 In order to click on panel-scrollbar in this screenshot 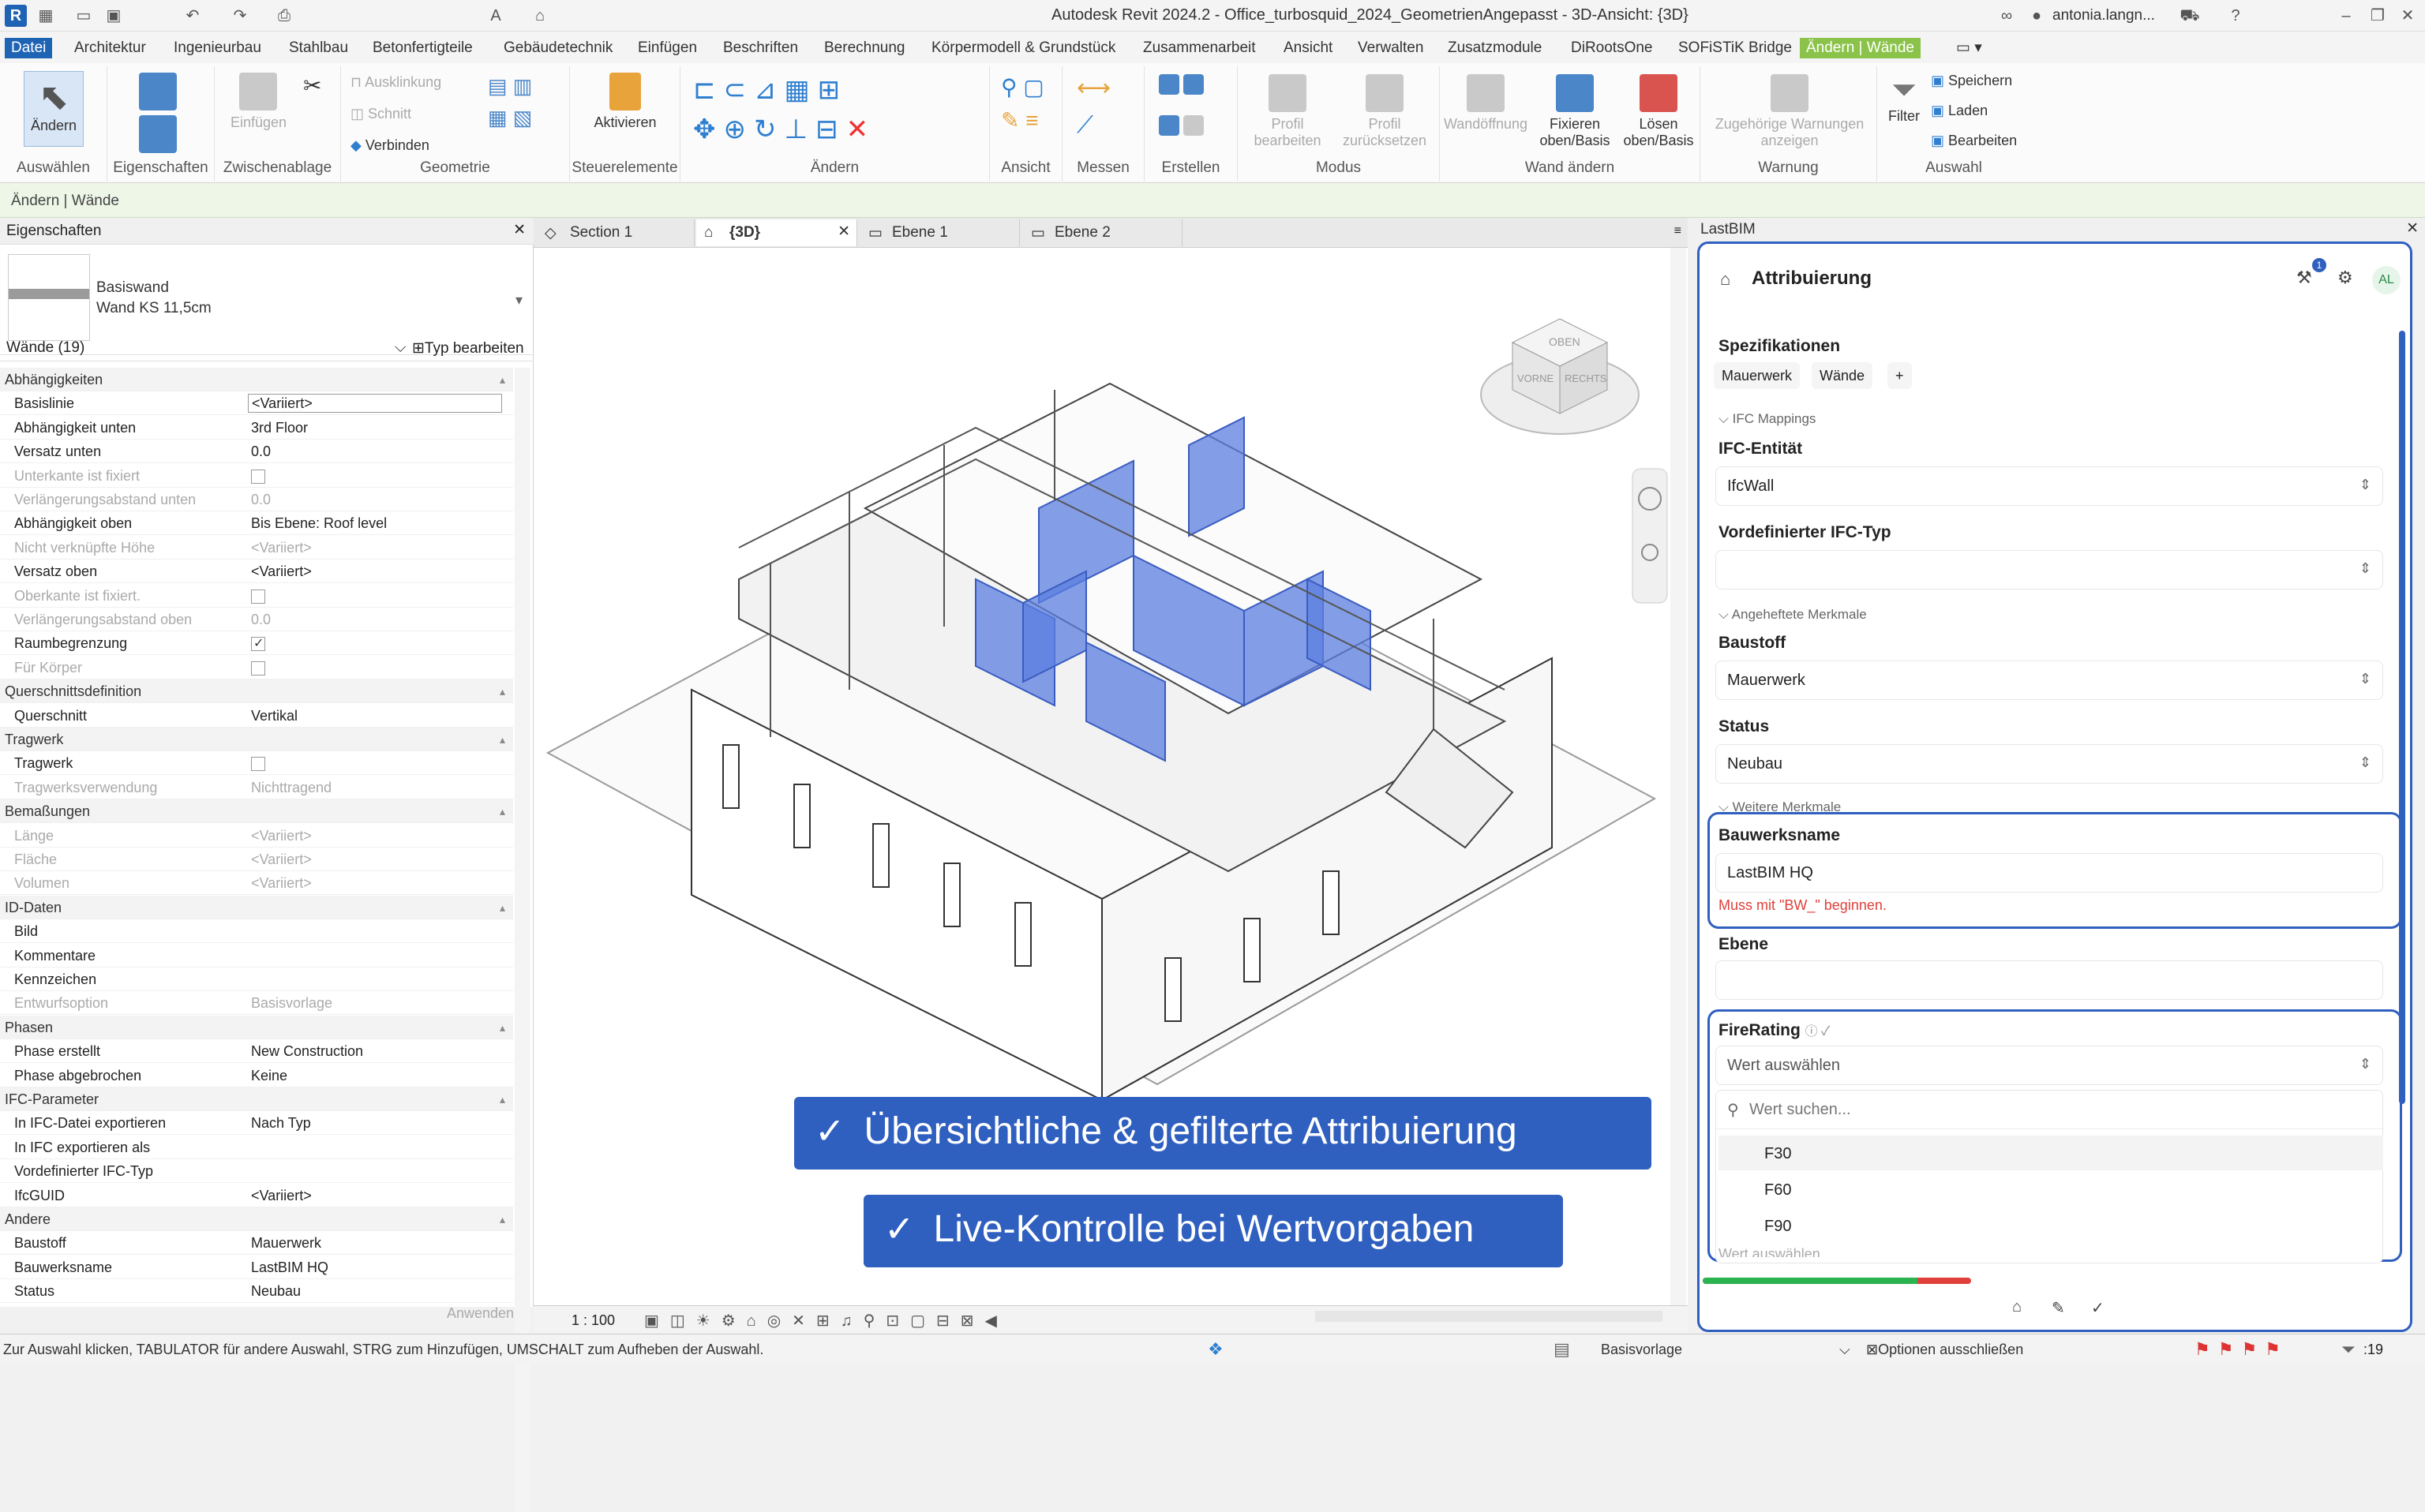, I will do `click(2402, 717)`.